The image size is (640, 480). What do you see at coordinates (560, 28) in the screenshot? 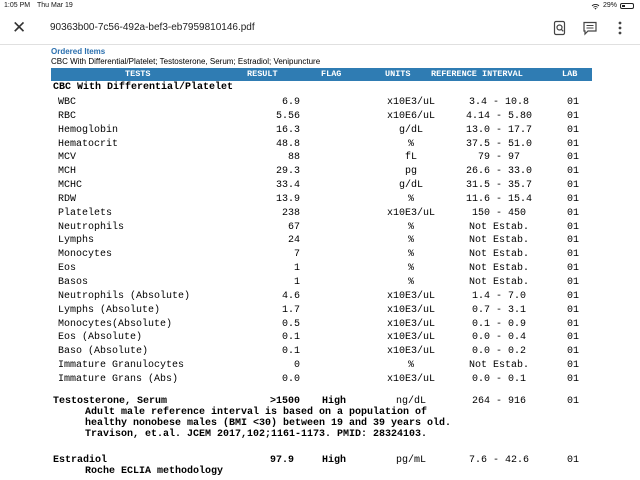
I see `search-document-icon` at bounding box center [560, 28].